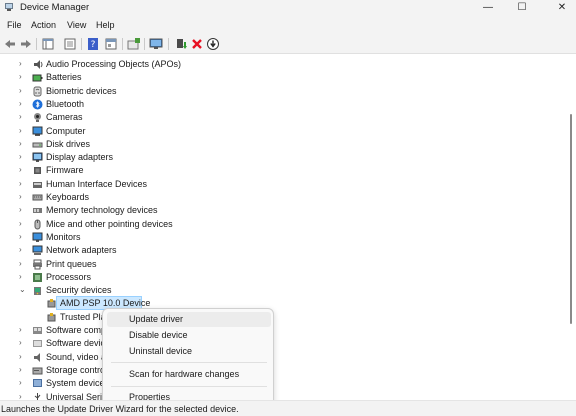  I want to click on tree-category-item: › Computer, so click(280, 131).